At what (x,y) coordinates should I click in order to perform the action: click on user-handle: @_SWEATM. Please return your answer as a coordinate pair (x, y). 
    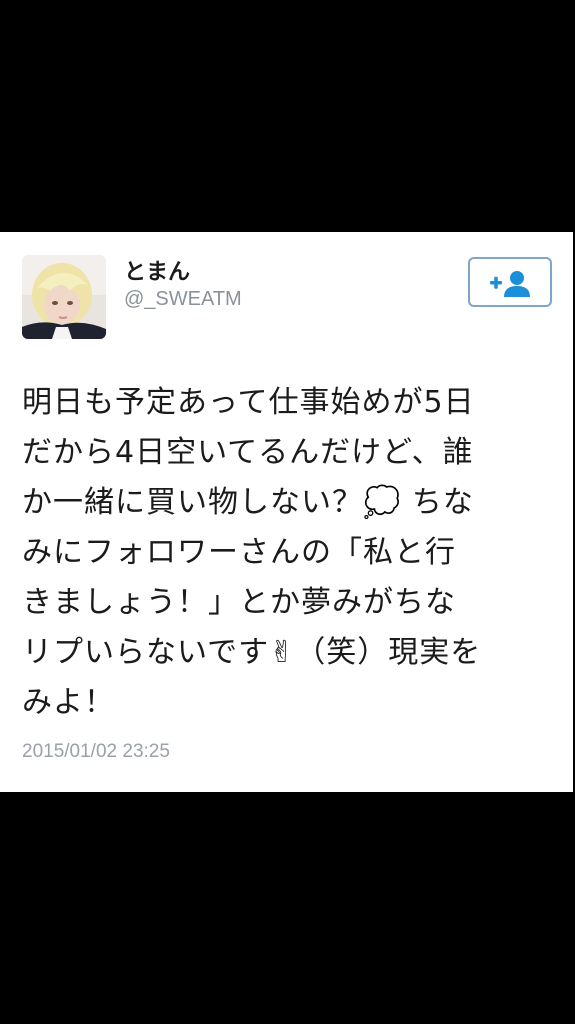
    Looking at the image, I should click on (183, 299).